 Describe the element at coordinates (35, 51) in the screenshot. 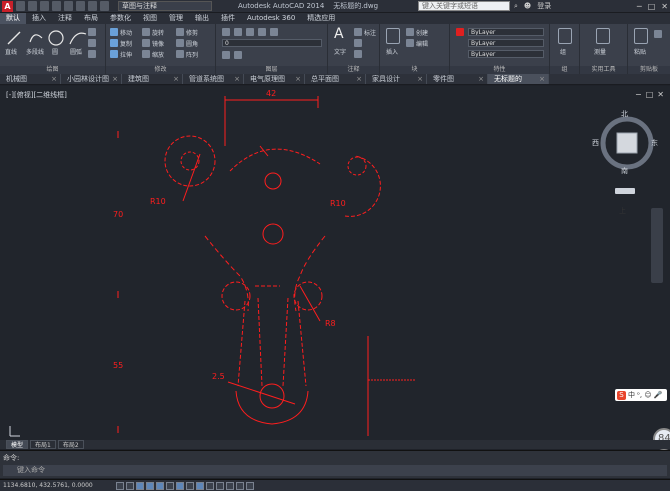

I see `polyline-tool: 多段线` at that location.